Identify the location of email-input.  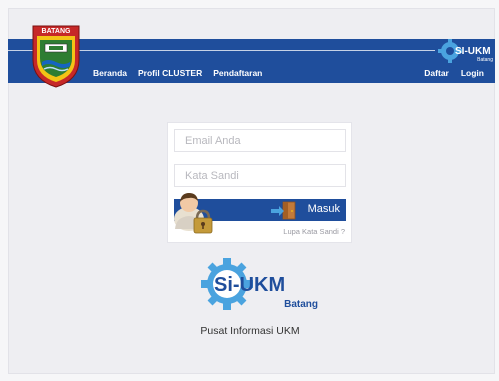
(260, 140).